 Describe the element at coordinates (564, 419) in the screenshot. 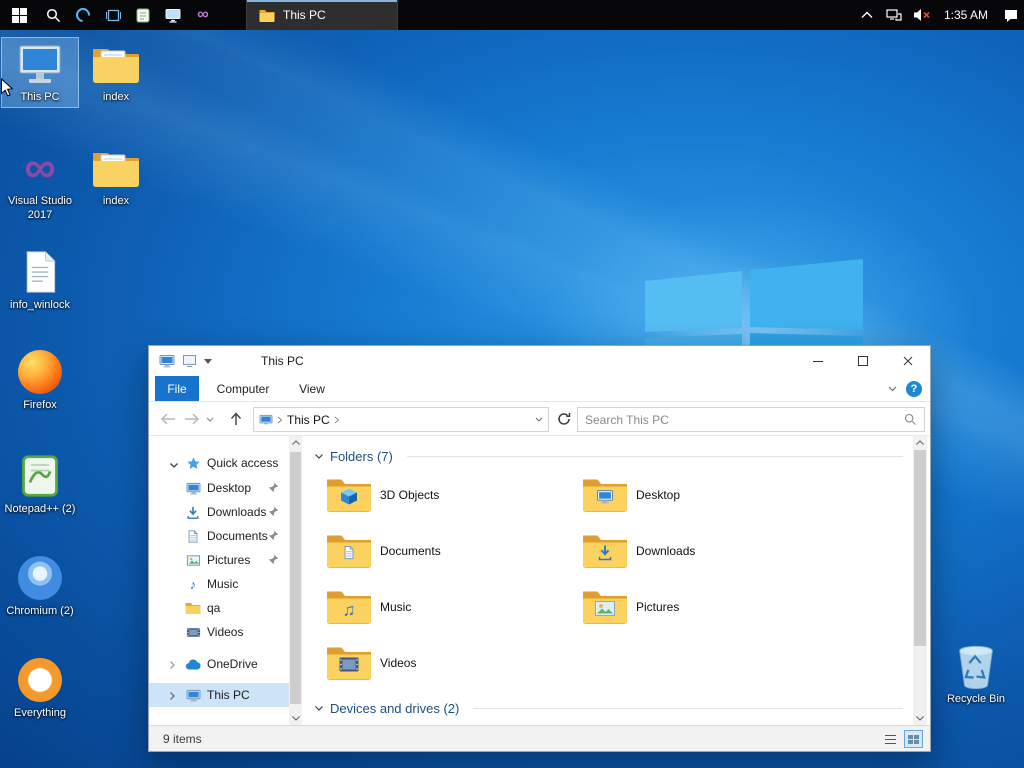

I see `refresh-button` at that location.